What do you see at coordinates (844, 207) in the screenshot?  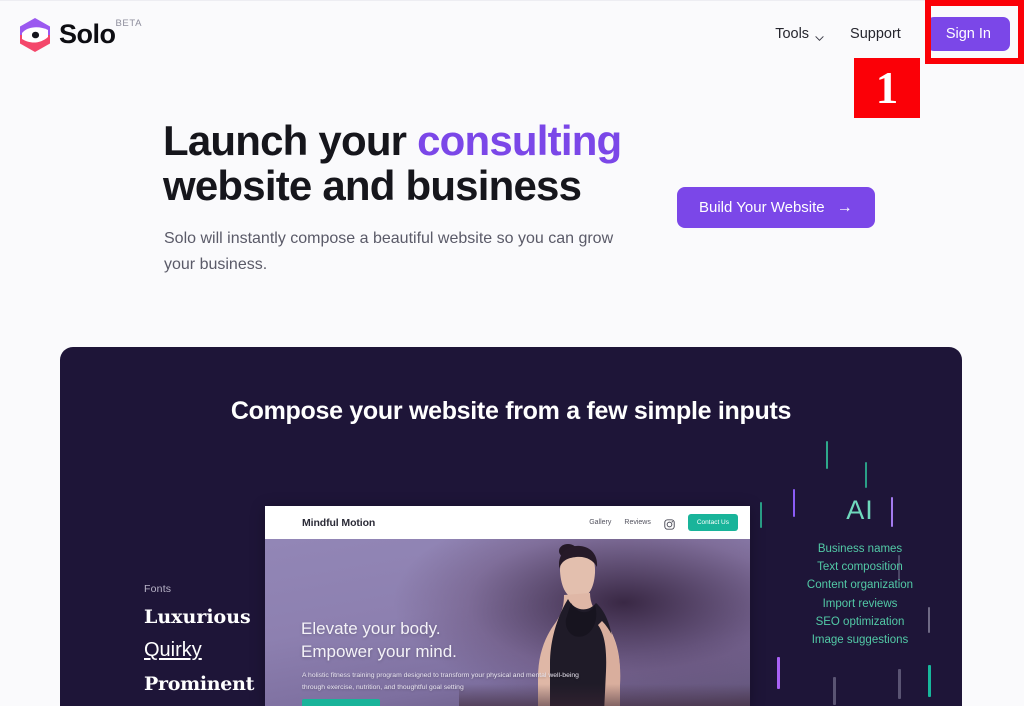 I see `arrow-right-icon: →` at bounding box center [844, 207].